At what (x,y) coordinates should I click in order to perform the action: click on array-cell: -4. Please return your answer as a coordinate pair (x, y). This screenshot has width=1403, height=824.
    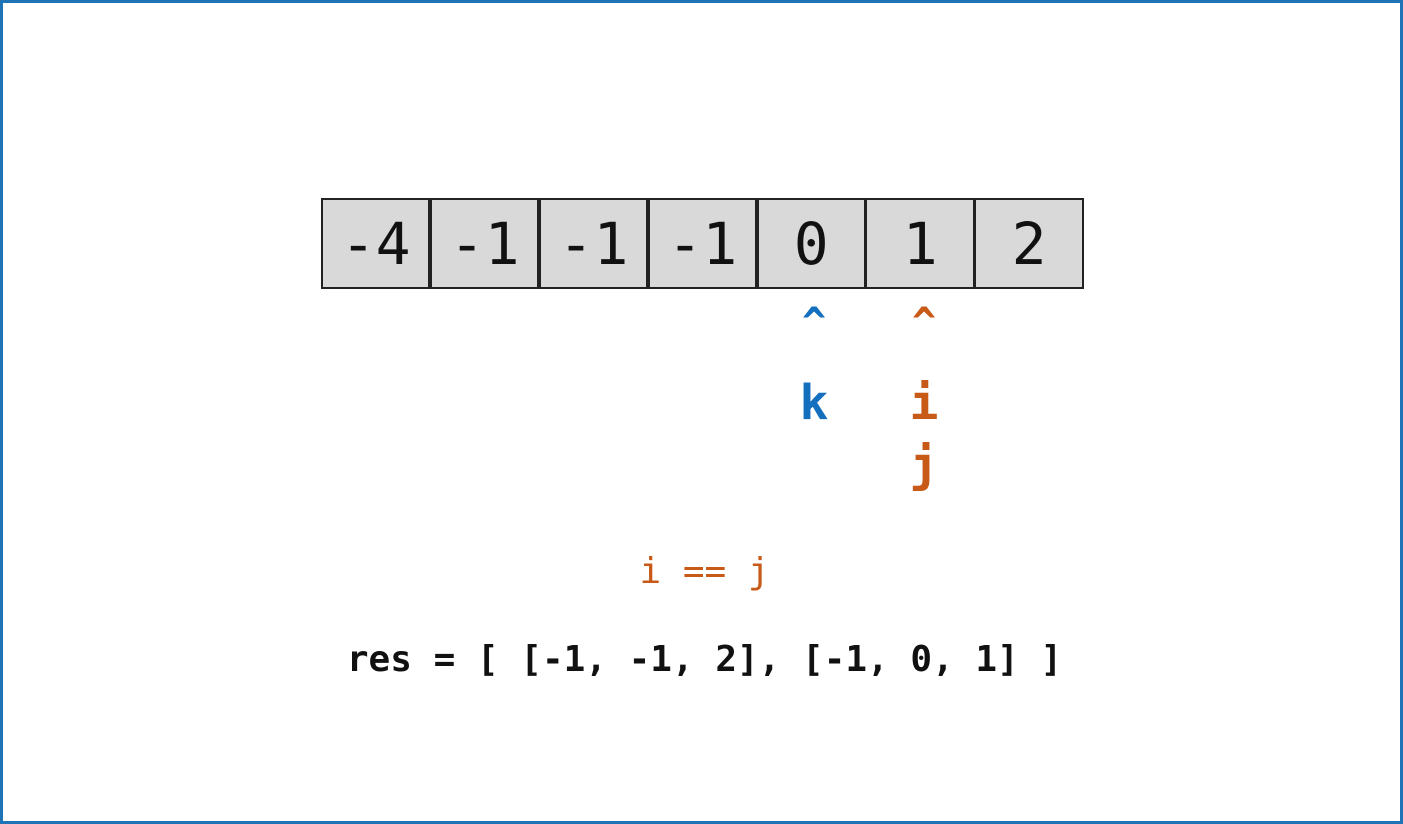
    Looking at the image, I should click on (376, 243).